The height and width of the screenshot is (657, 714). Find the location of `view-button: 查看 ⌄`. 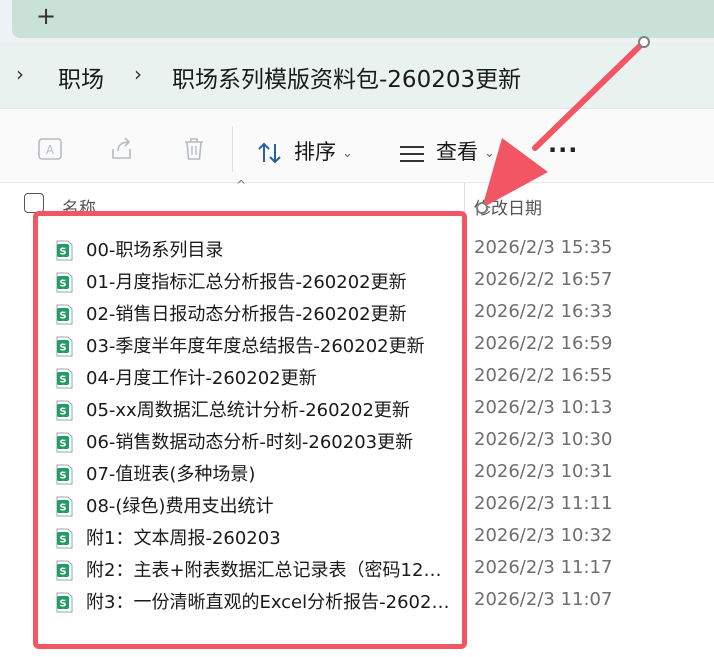

view-button: 查看 ⌄ is located at coordinates (465, 151).